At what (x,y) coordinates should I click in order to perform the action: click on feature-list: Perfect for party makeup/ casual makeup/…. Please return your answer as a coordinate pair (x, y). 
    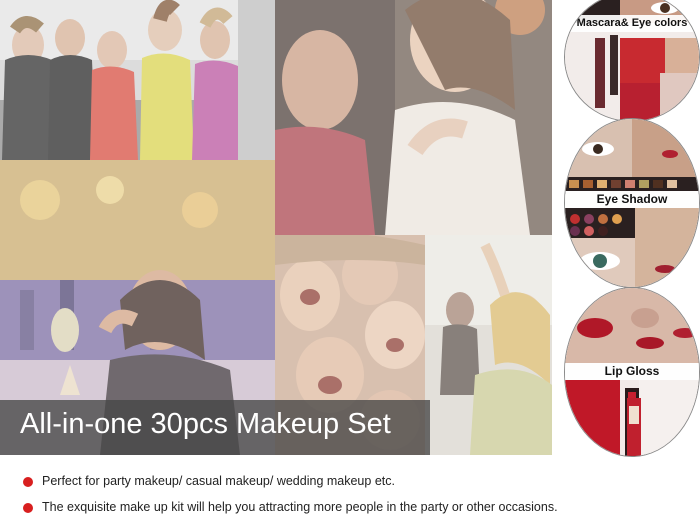
    Looking at the image, I should click on (355, 500).